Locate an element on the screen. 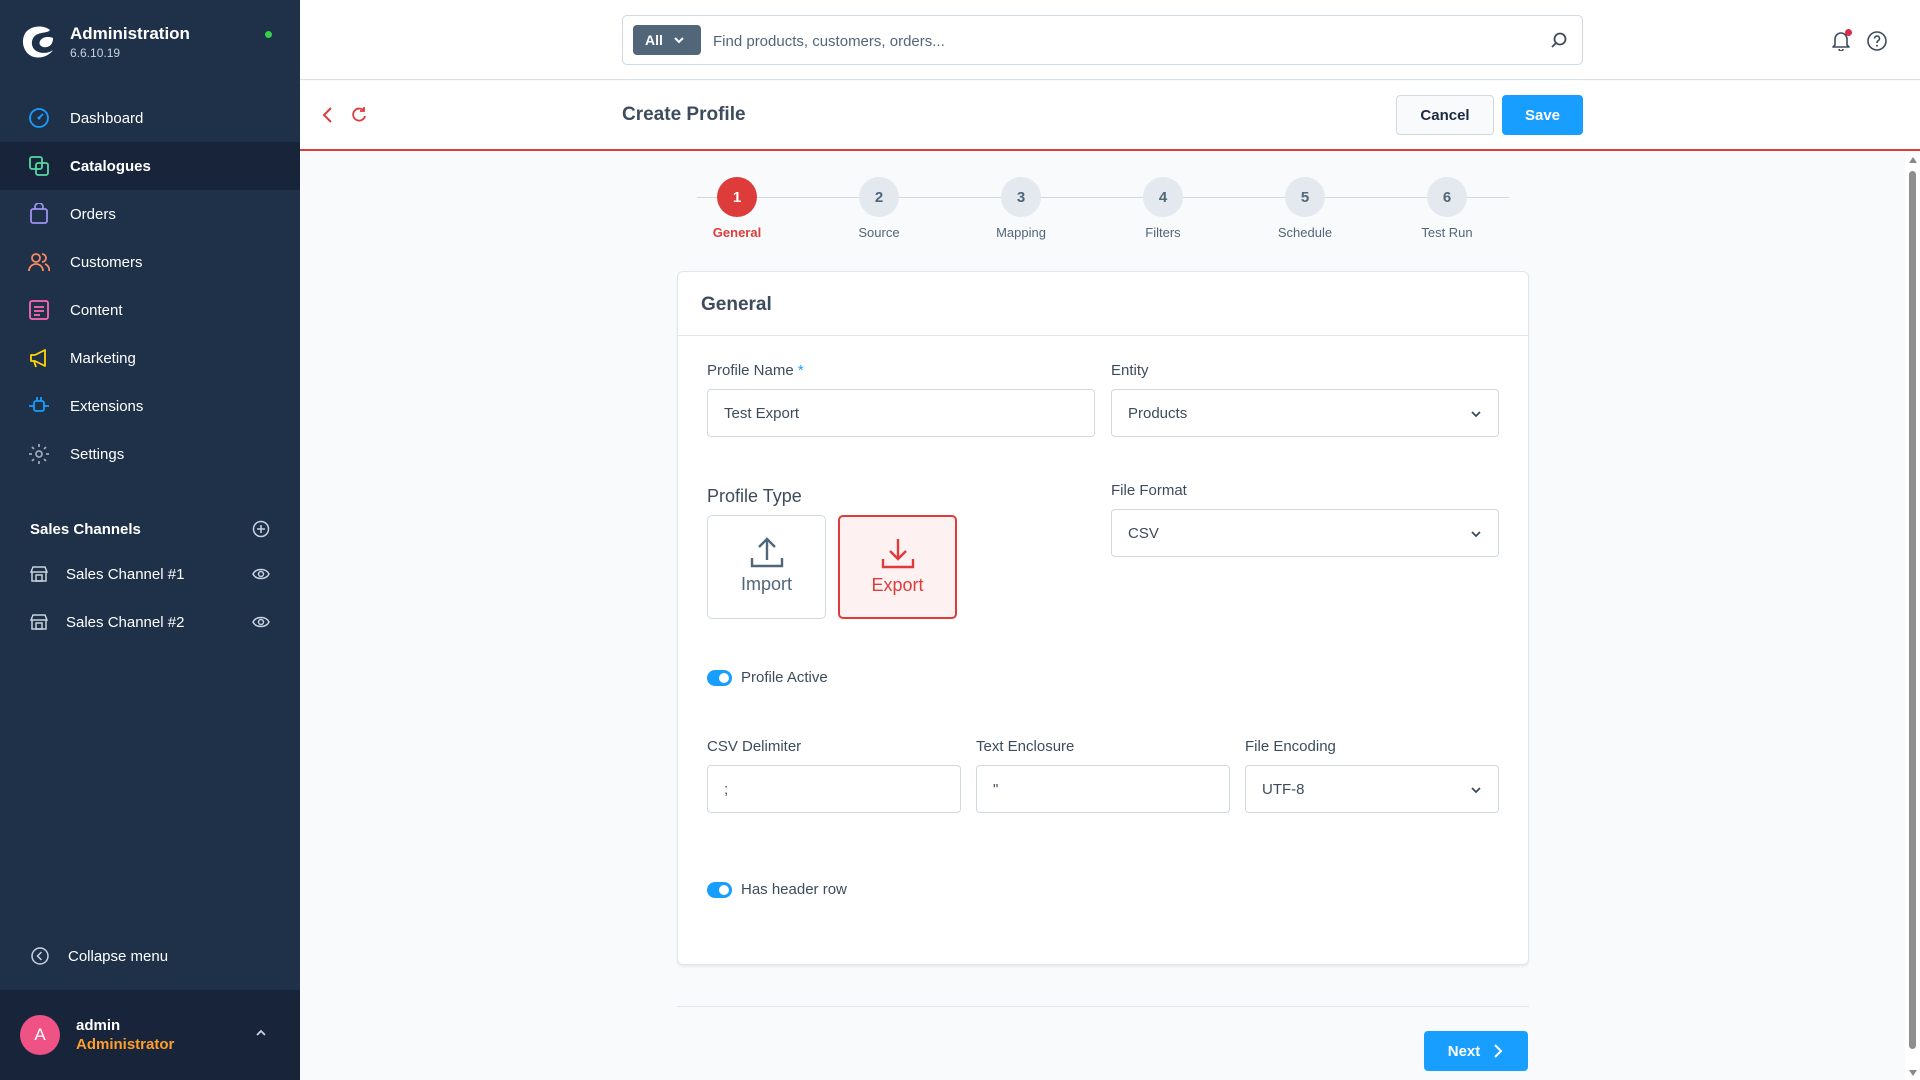  footer-divider is located at coordinates (1103, 1006).